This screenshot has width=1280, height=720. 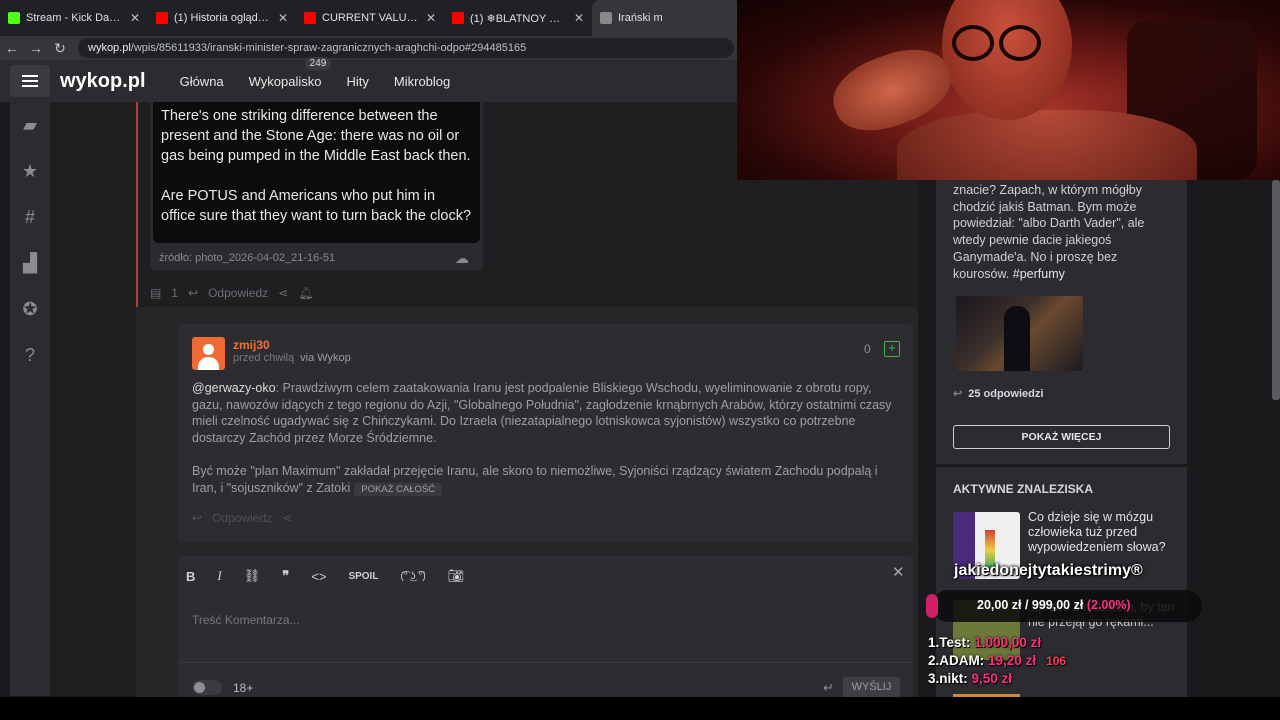 What do you see at coordinates (238, 293) in the screenshot?
I see `reply-button: Odpowiedz` at bounding box center [238, 293].